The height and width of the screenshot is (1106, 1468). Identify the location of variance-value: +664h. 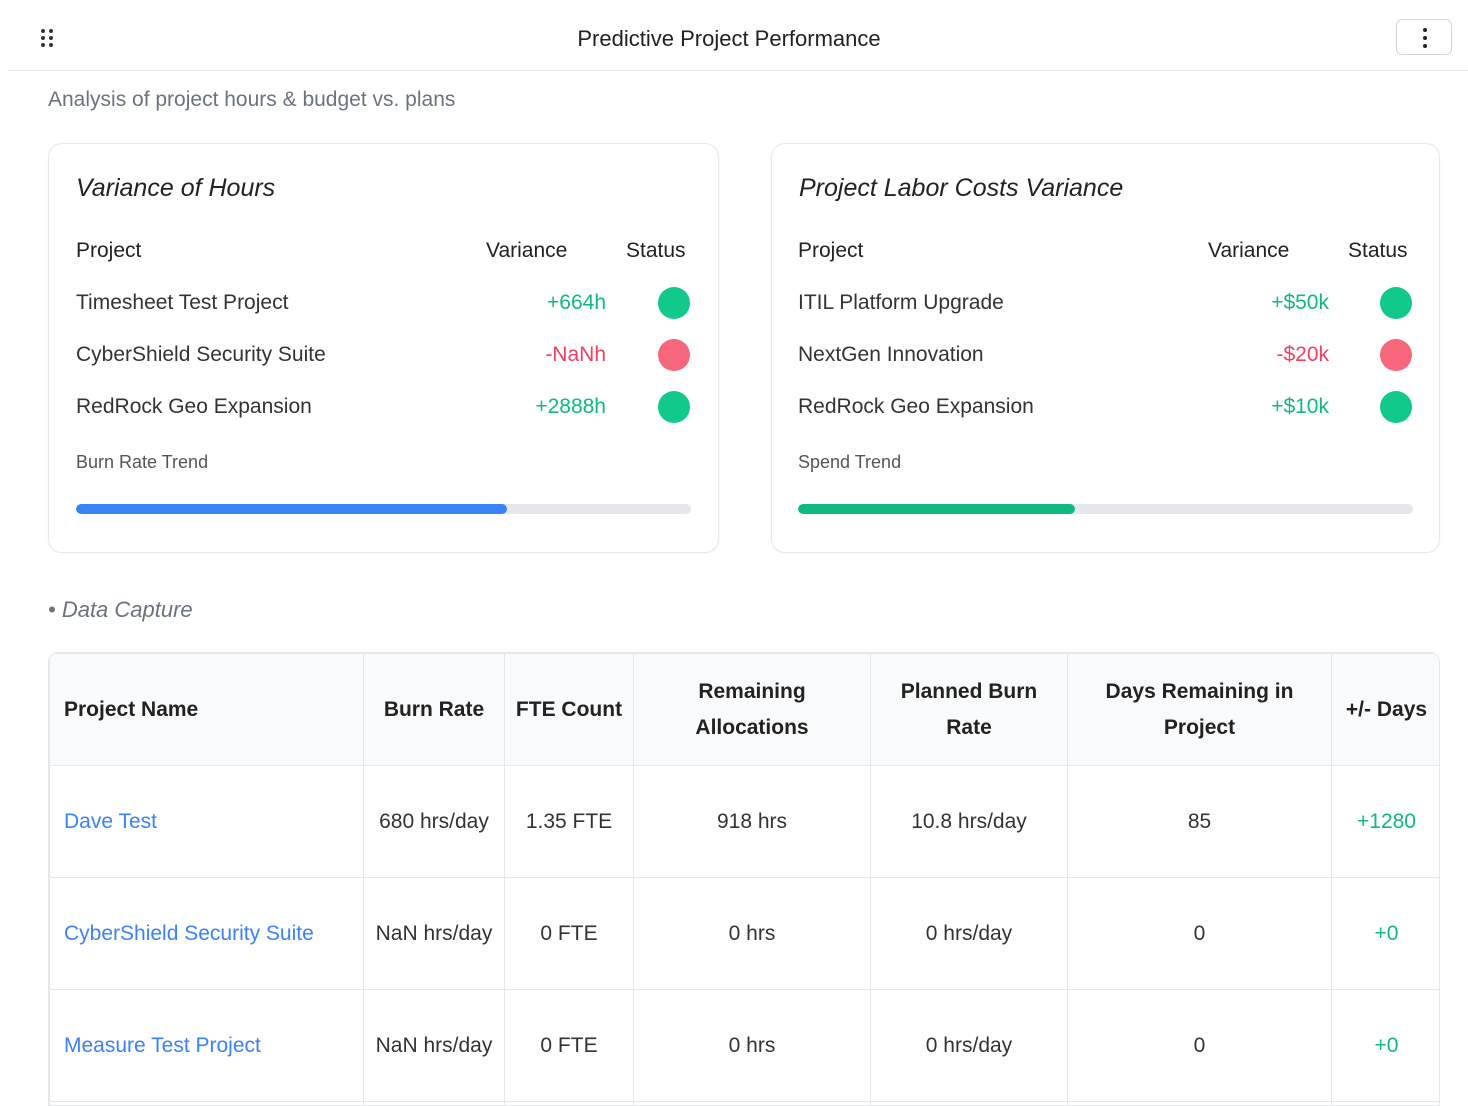
(576, 302).